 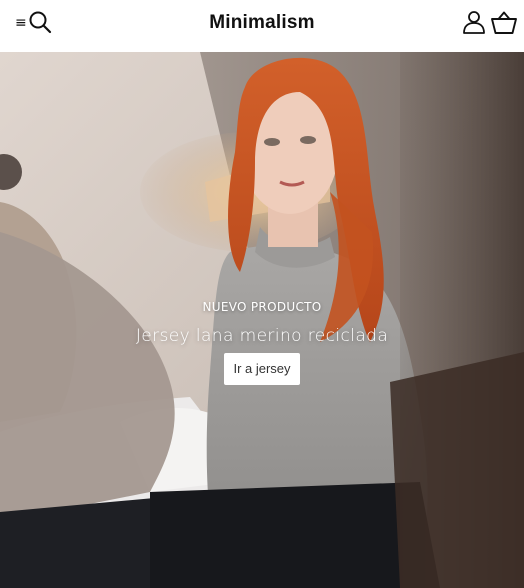 What do you see at coordinates (262, 336) in the screenshot?
I see `hero-title: Jersey lana merino reciclada` at bounding box center [262, 336].